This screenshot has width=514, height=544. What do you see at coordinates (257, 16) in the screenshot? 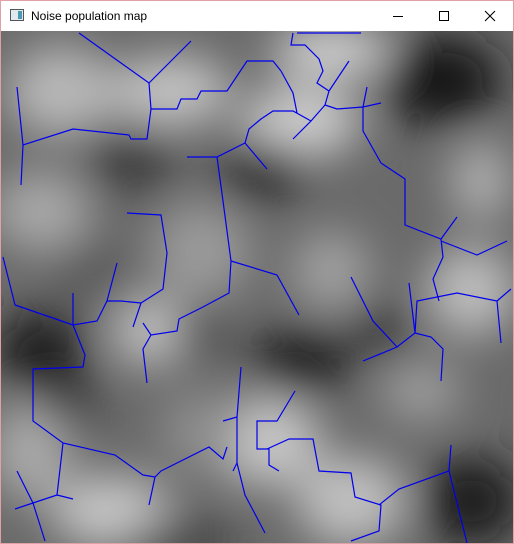
I see `title-bar: Noise population map` at bounding box center [257, 16].